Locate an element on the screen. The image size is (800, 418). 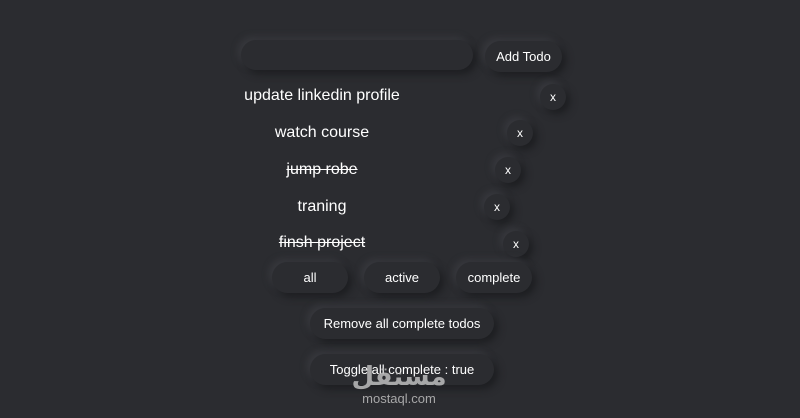
todo-text: watch course is located at coordinates (322, 133).